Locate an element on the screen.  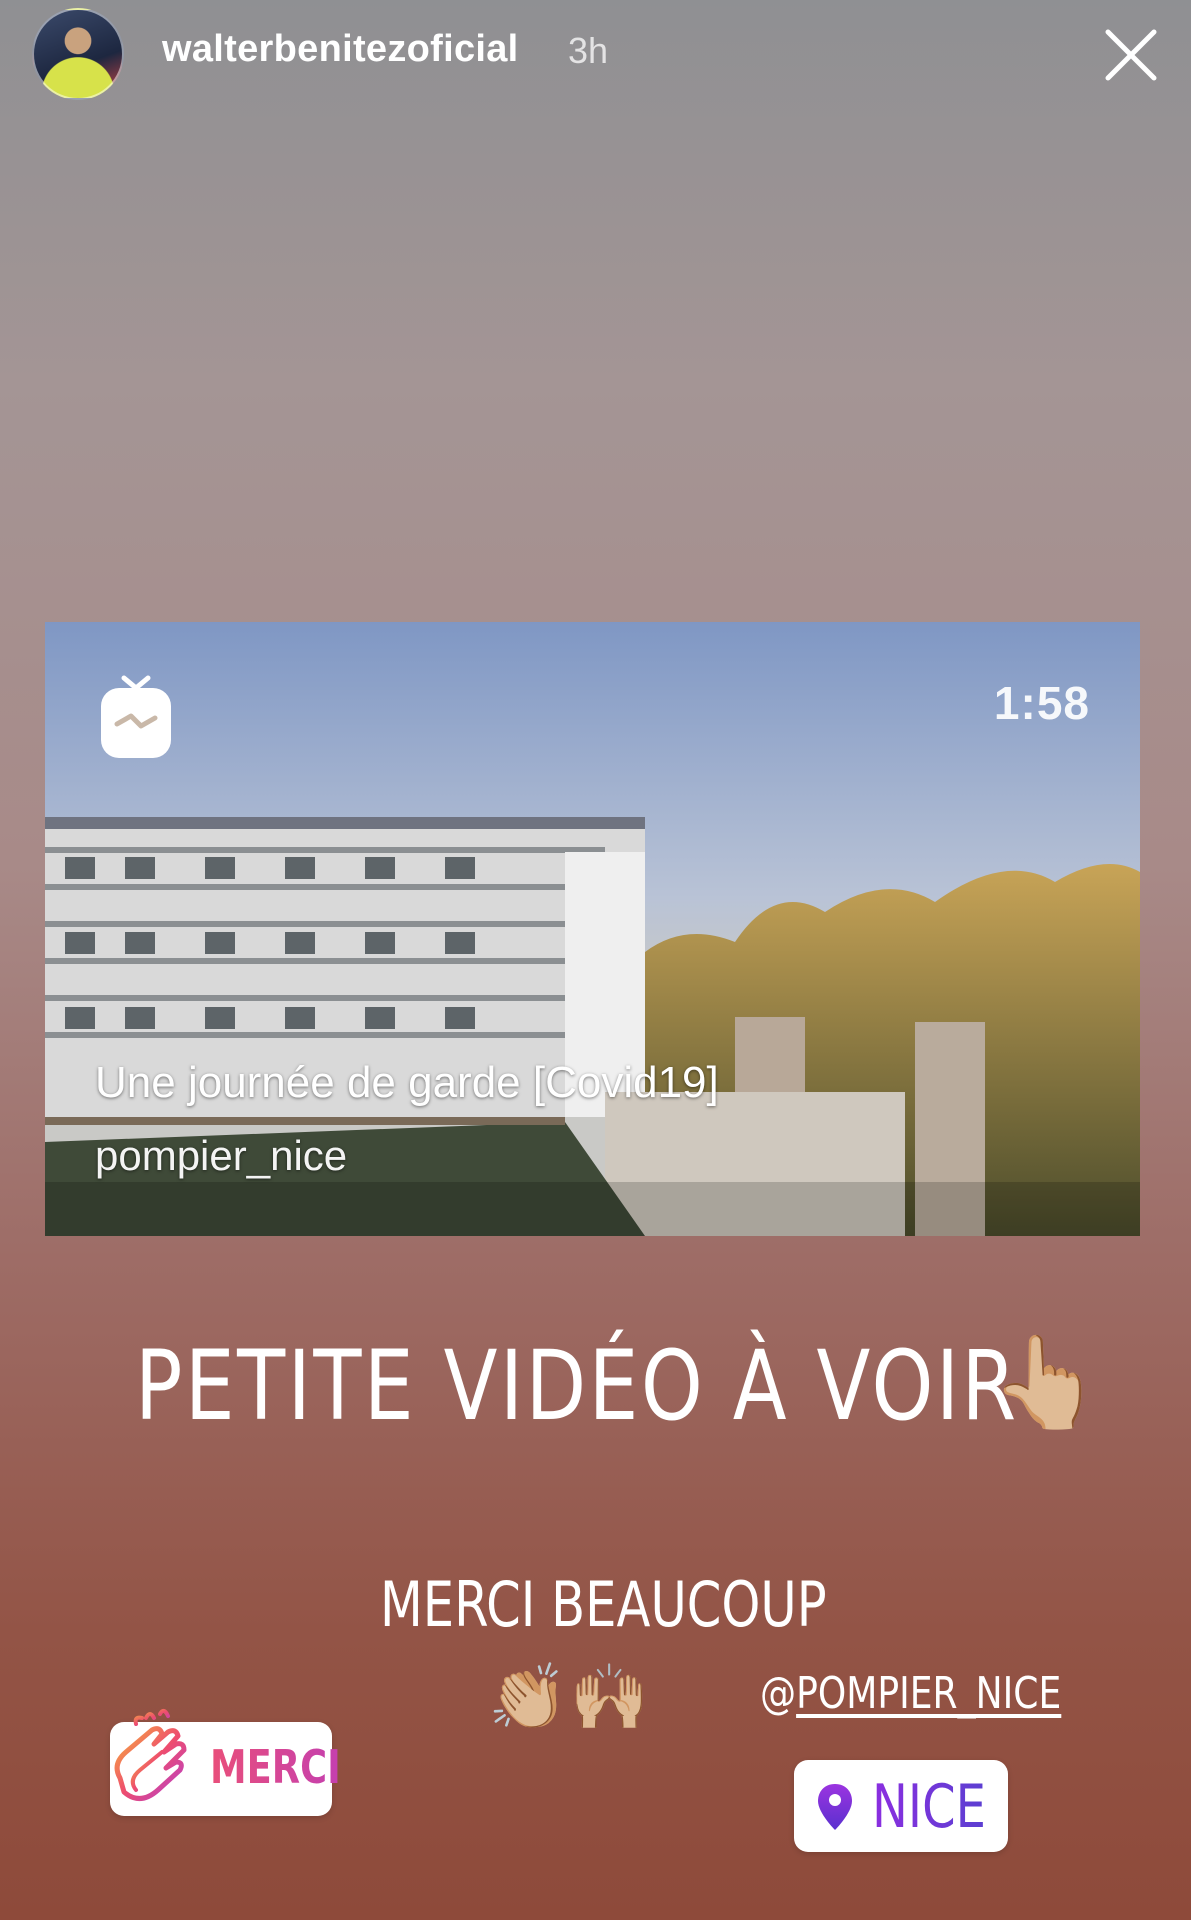
close-button is located at coordinates (1131, 55).